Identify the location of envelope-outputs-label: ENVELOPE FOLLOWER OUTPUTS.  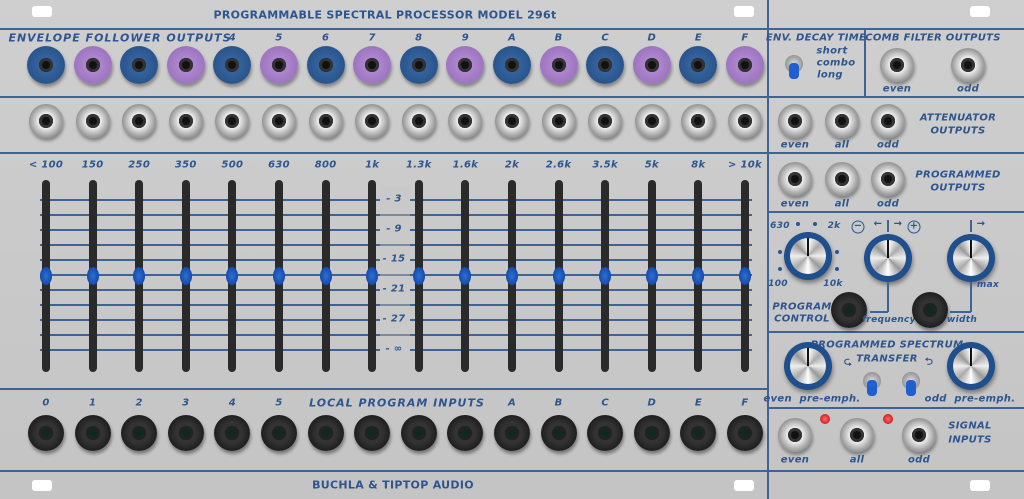
(120, 38).